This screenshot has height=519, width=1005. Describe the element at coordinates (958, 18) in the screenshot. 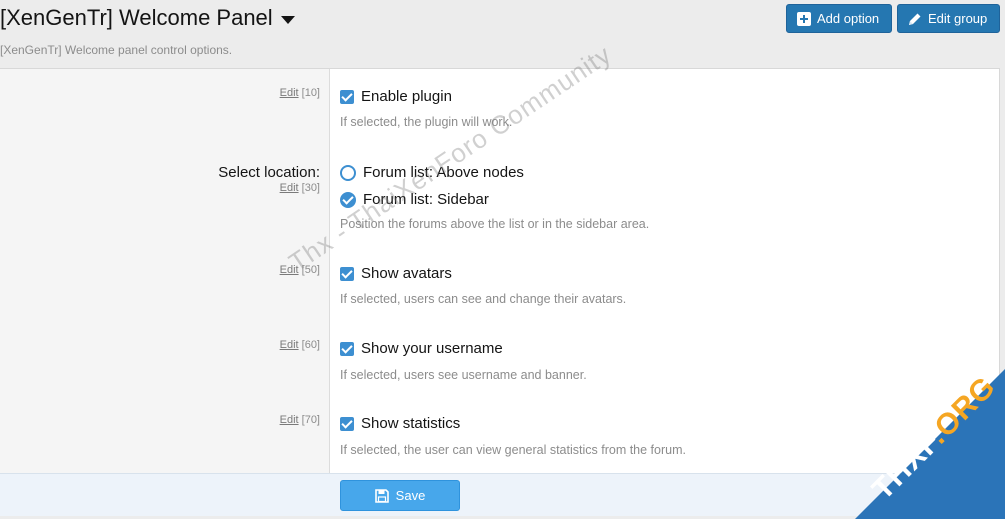

I see `edit-group-label: Edit group` at that location.